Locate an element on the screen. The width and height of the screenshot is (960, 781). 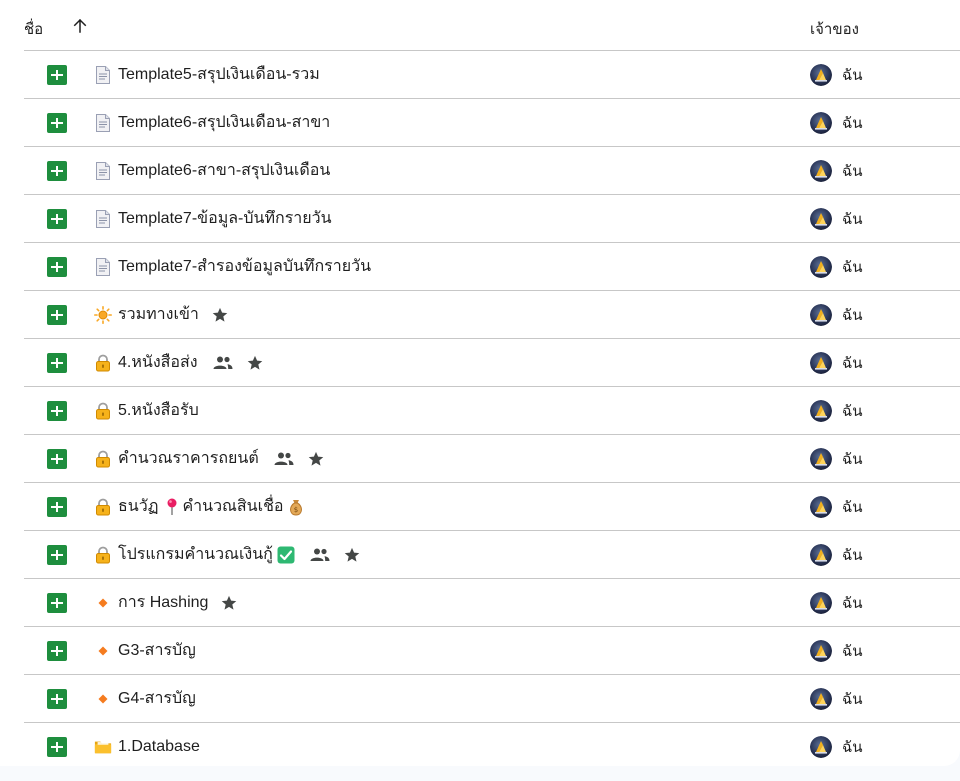
sort-direction-button is located at coordinates (80, 26).